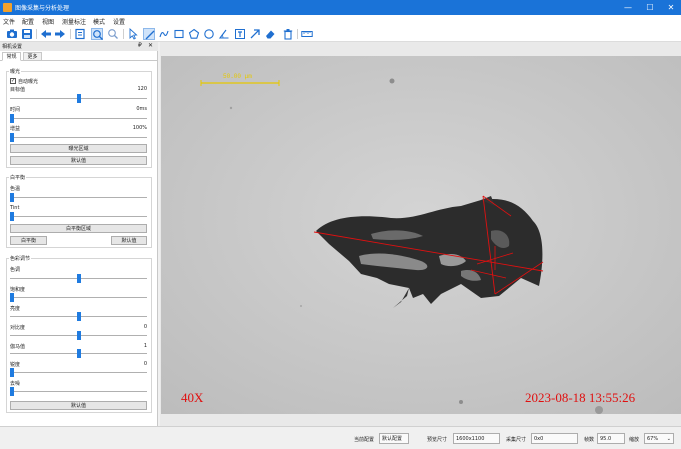 The height and width of the screenshot is (449, 681). Describe the element at coordinates (9, 21) in the screenshot. I see `menu-file: 文件` at that location.